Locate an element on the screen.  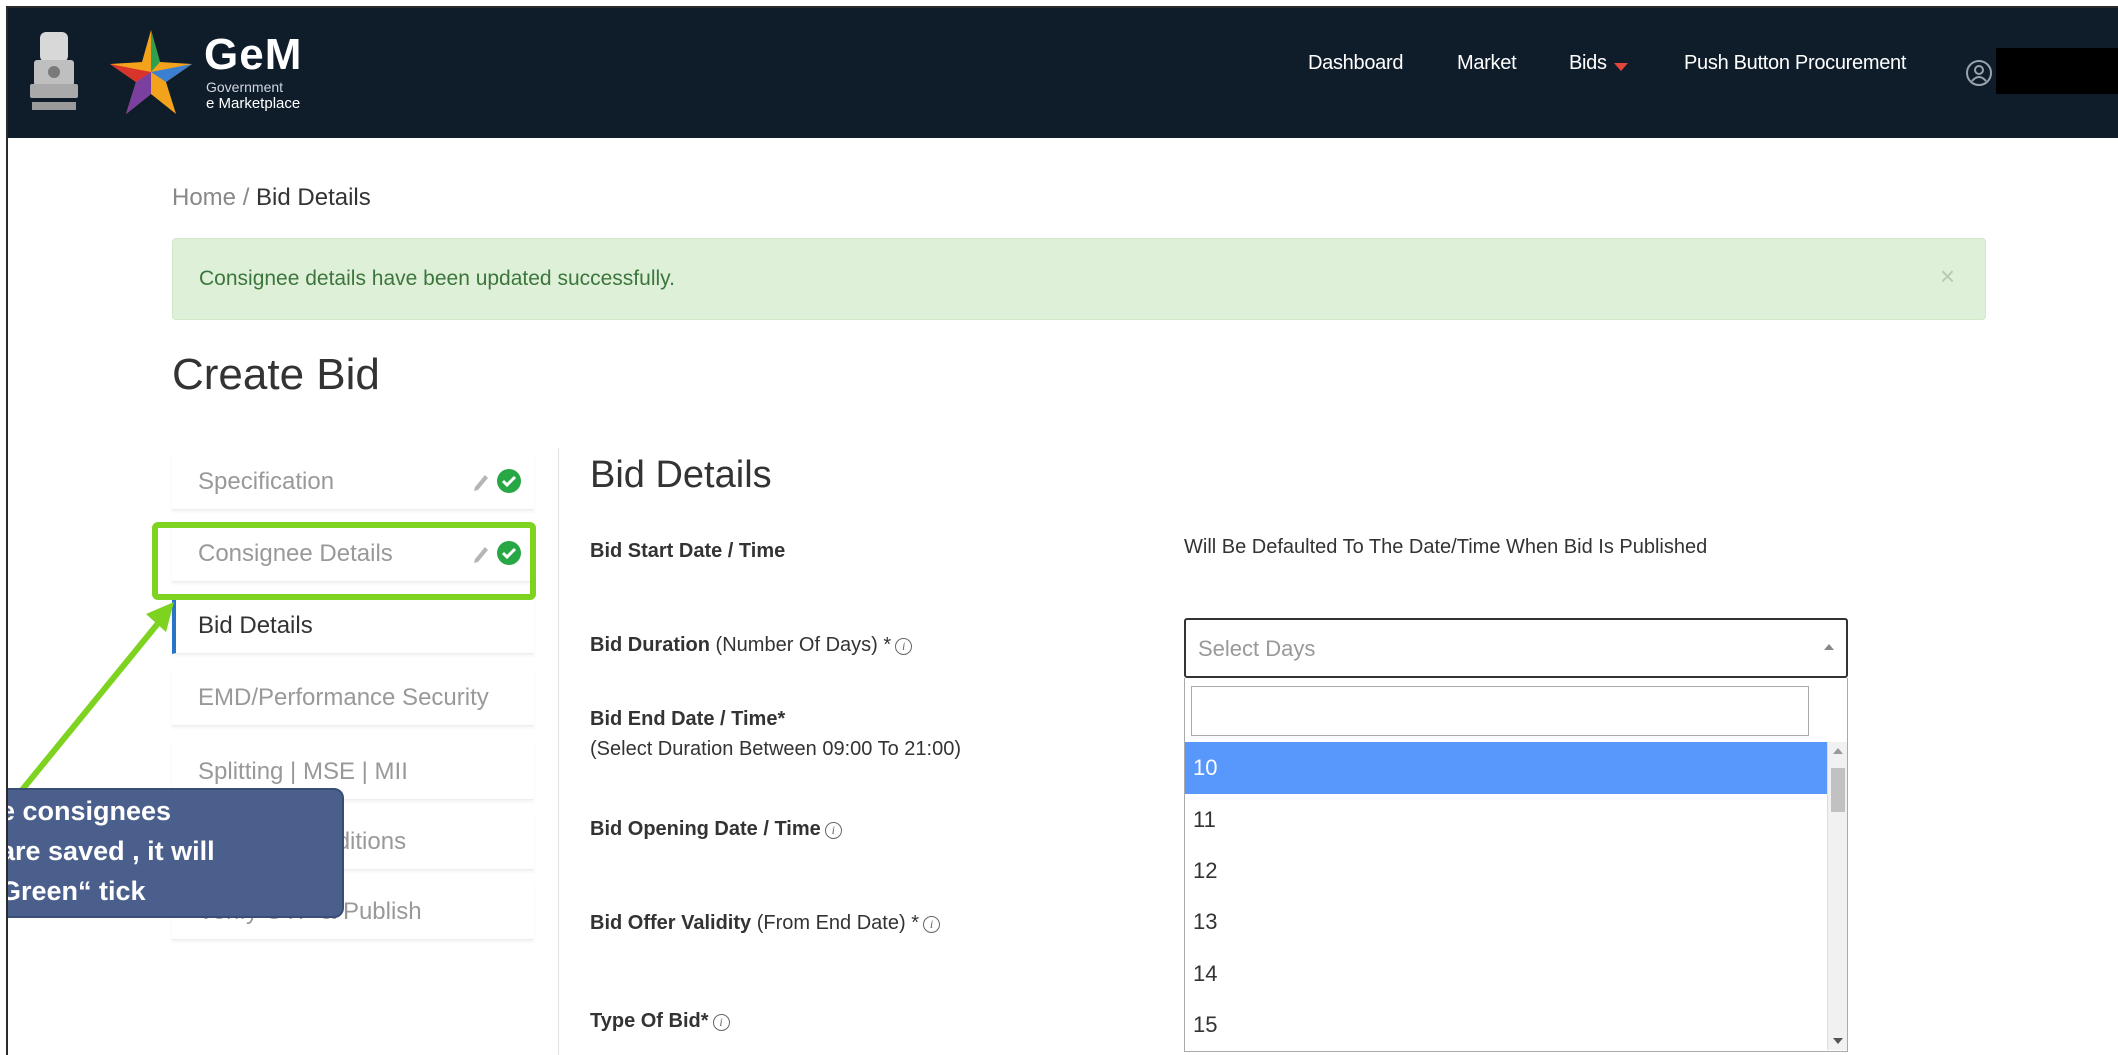
bid-duration-label: Bid Duration (Number Of Days) * i is located at coordinates (751, 645).